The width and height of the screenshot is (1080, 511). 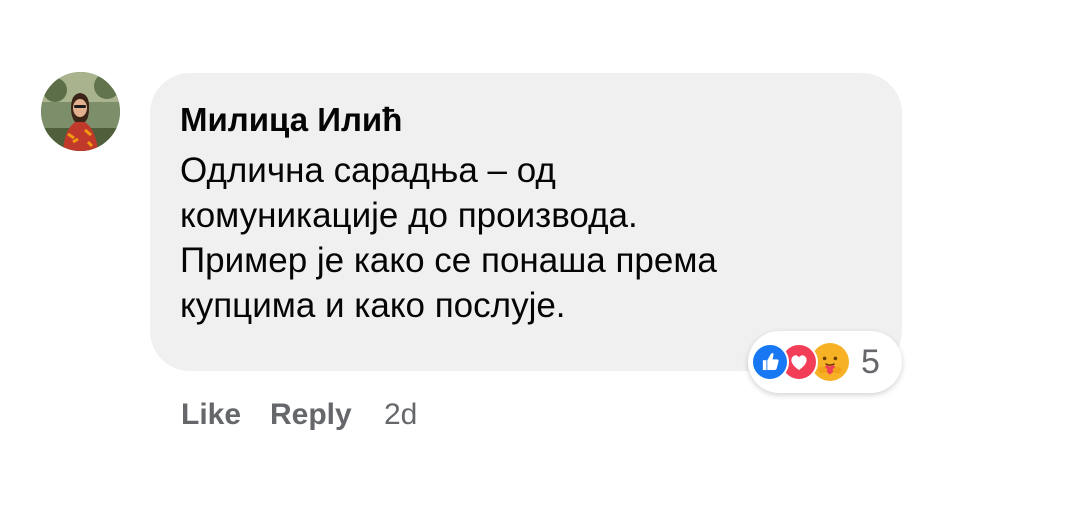 What do you see at coordinates (291, 120) in the screenshot?
I see `author-name: Милица Илић` at bounding box center [291, 120].